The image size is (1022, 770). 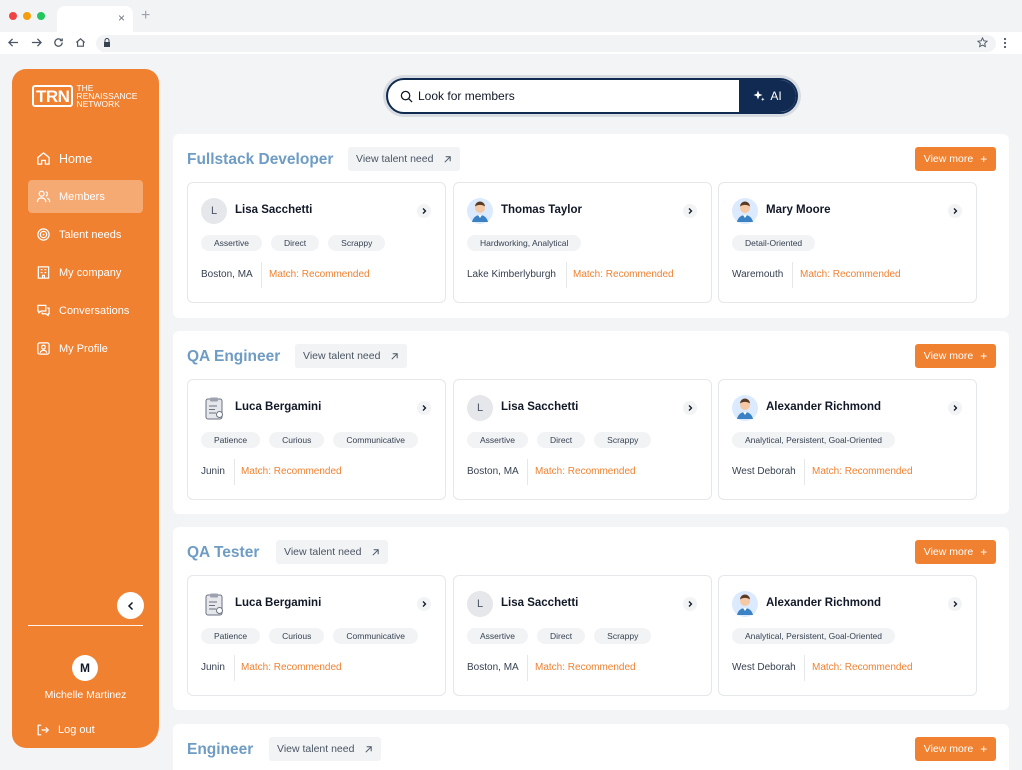 What do you see at coordinates (767, 96) in the screenshot?
I see `ai-search-button: AI` at bounding box center [767, 96].